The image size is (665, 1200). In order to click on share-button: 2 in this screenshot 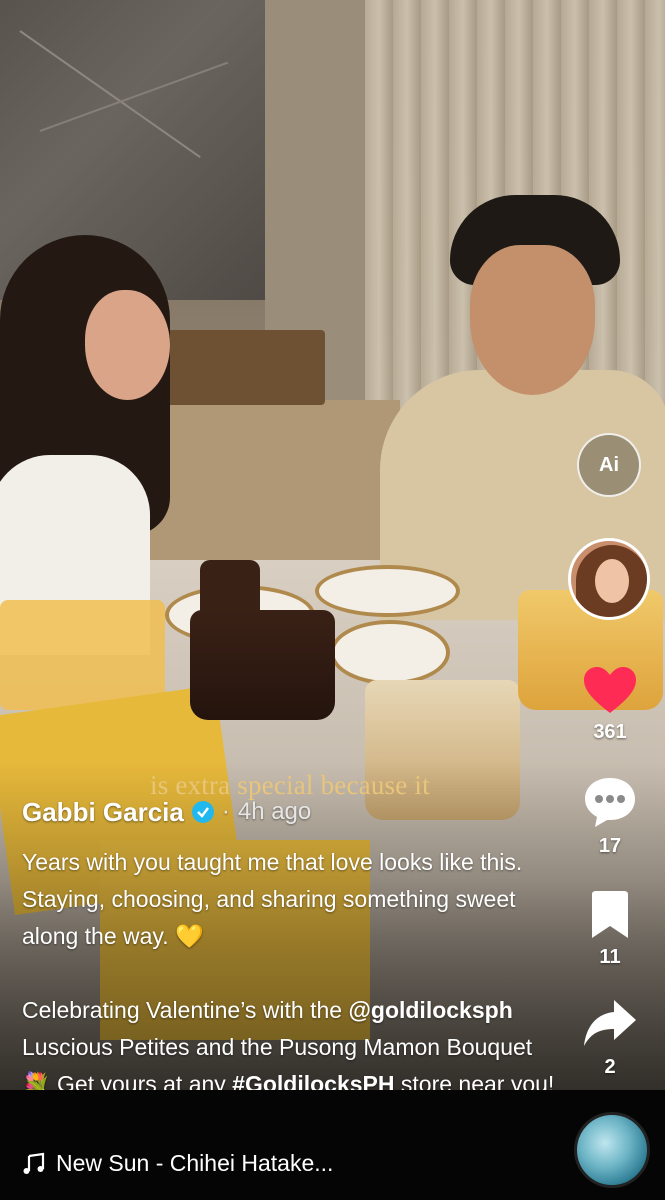, I will do `click(610, 1038)`.